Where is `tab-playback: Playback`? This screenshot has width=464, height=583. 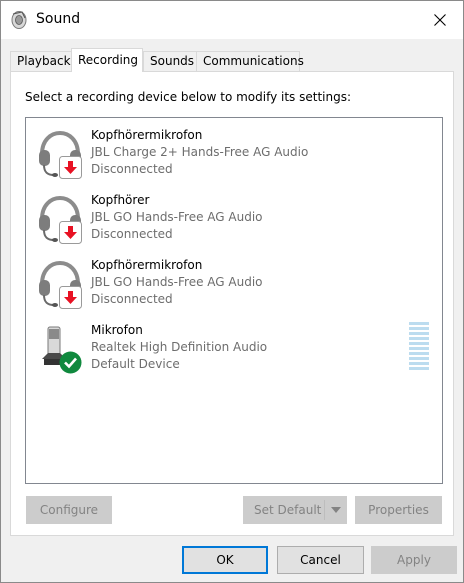 tab-playback: Playback is located at coordinates (41, 61).